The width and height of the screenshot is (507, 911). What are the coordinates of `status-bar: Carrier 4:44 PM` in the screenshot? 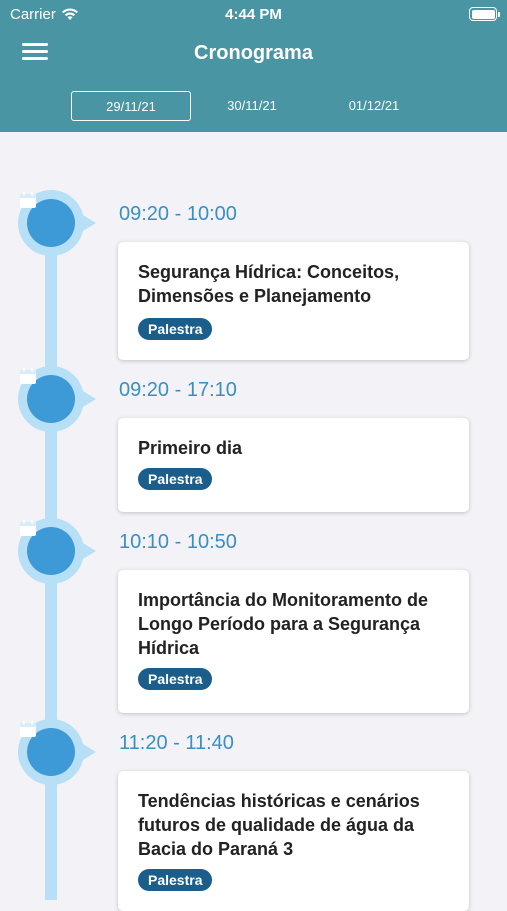 It's located at (253, 14).